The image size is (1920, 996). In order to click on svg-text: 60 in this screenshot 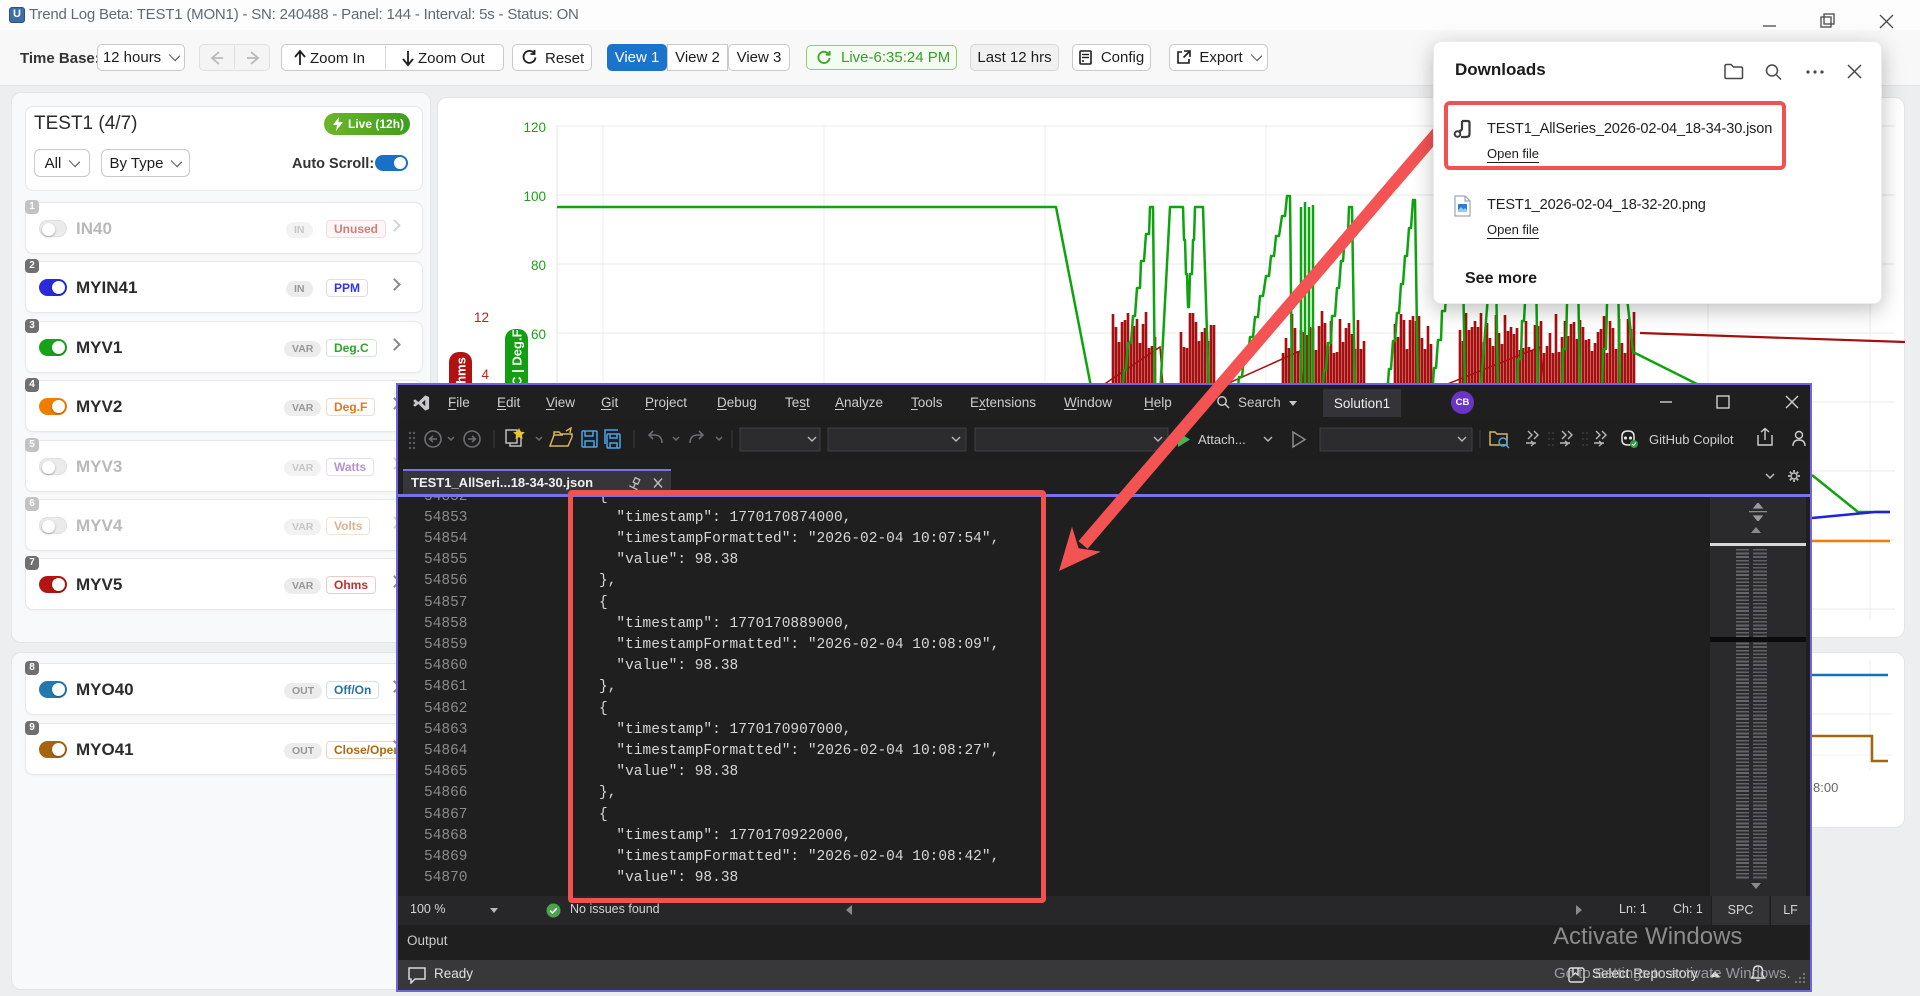, I will do `click(538, 334)`.